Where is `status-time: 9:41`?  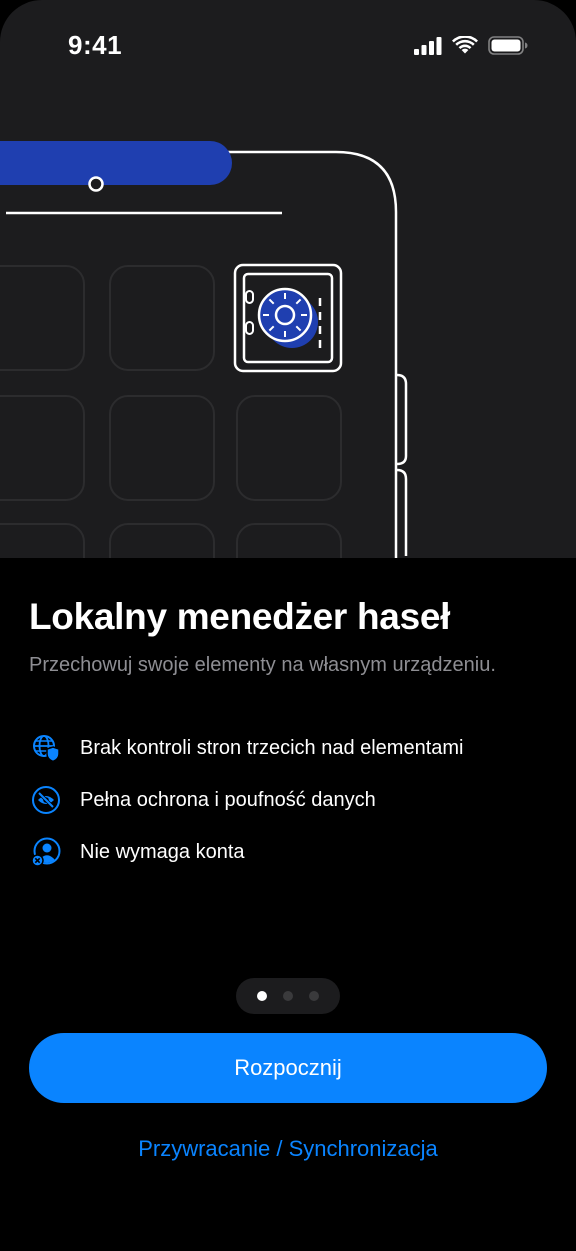
status-time: 9:41 is located at coordinates (95, 45).